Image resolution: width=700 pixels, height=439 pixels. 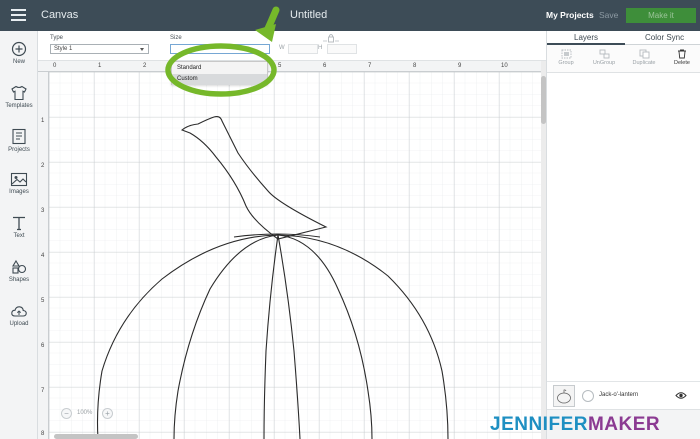 I want to click on ruler-label: 4, so click(x=43, y=256).